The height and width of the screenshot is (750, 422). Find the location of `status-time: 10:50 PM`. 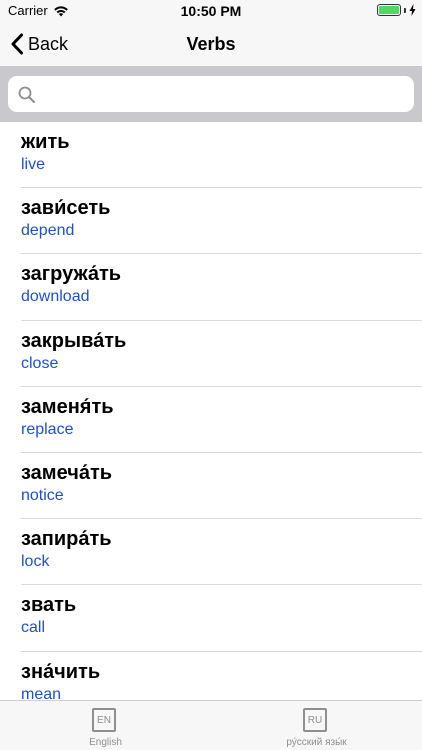

status-time: 10:50 PM is located at coordinates (211, 11).